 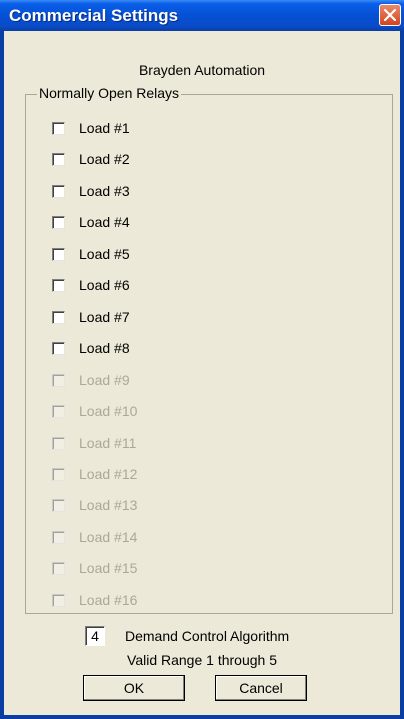 What do you see at coordinates (104, 254) in the screenshot?
I see `load-5-label: Load #5` at bounding box center [104, 254].